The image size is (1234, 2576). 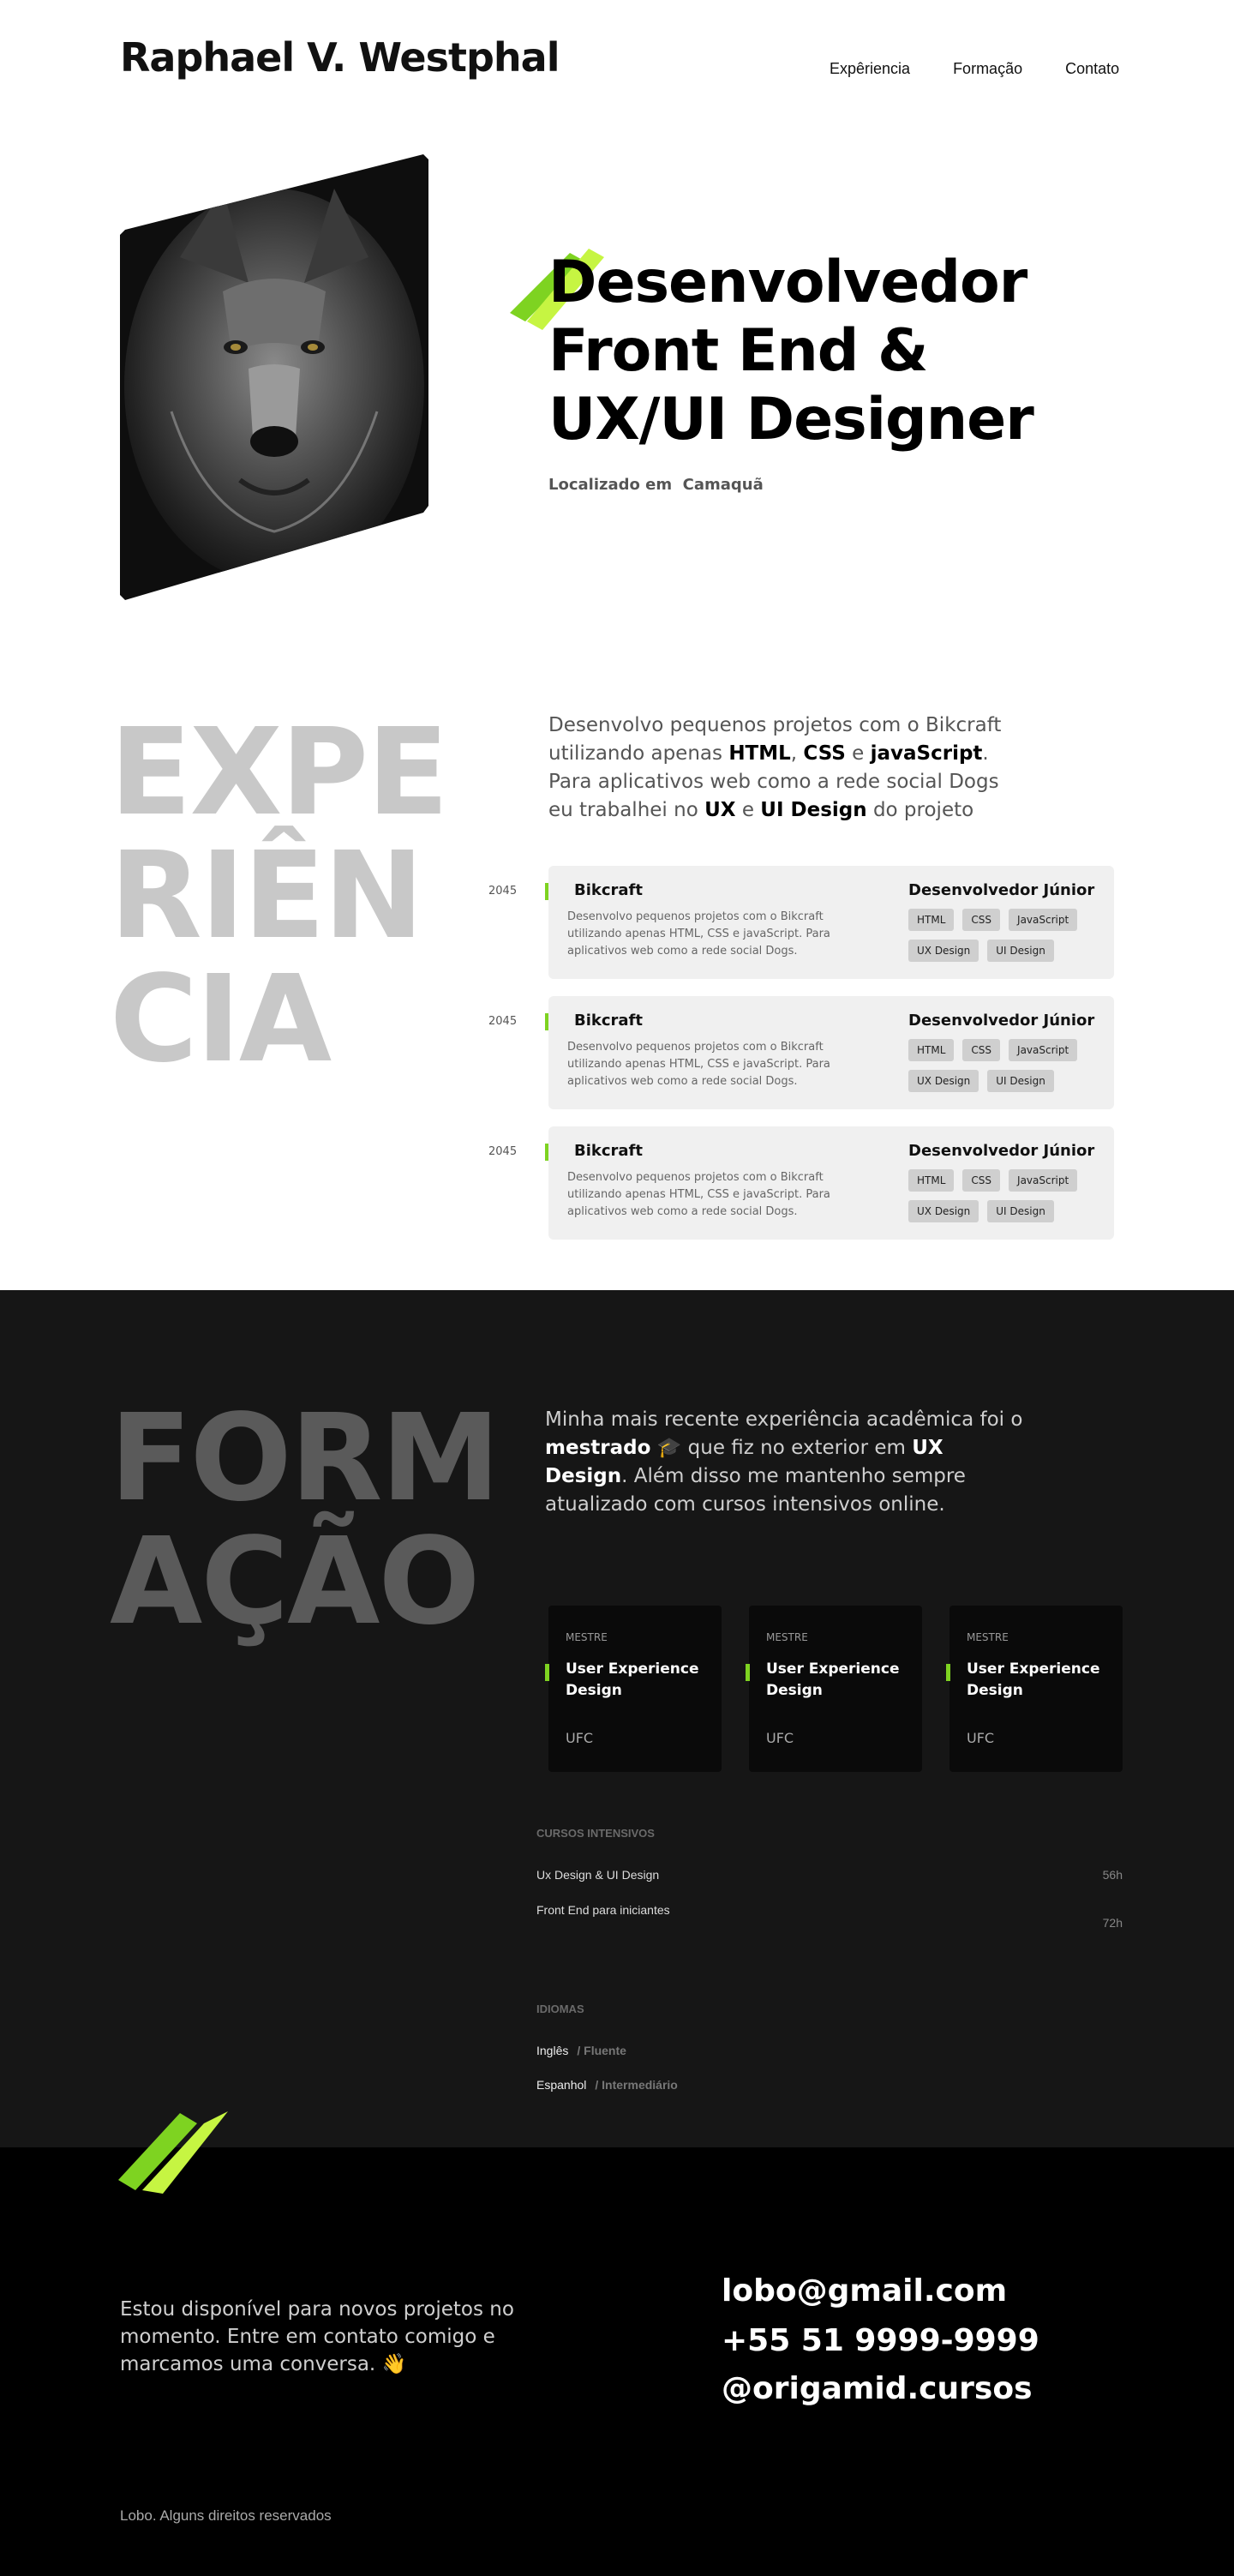 What do you see at coordinates (603, 1910) in the screenshot?
I see `course-name: Front End para iniciantes` at bounding box center [603, 1910].